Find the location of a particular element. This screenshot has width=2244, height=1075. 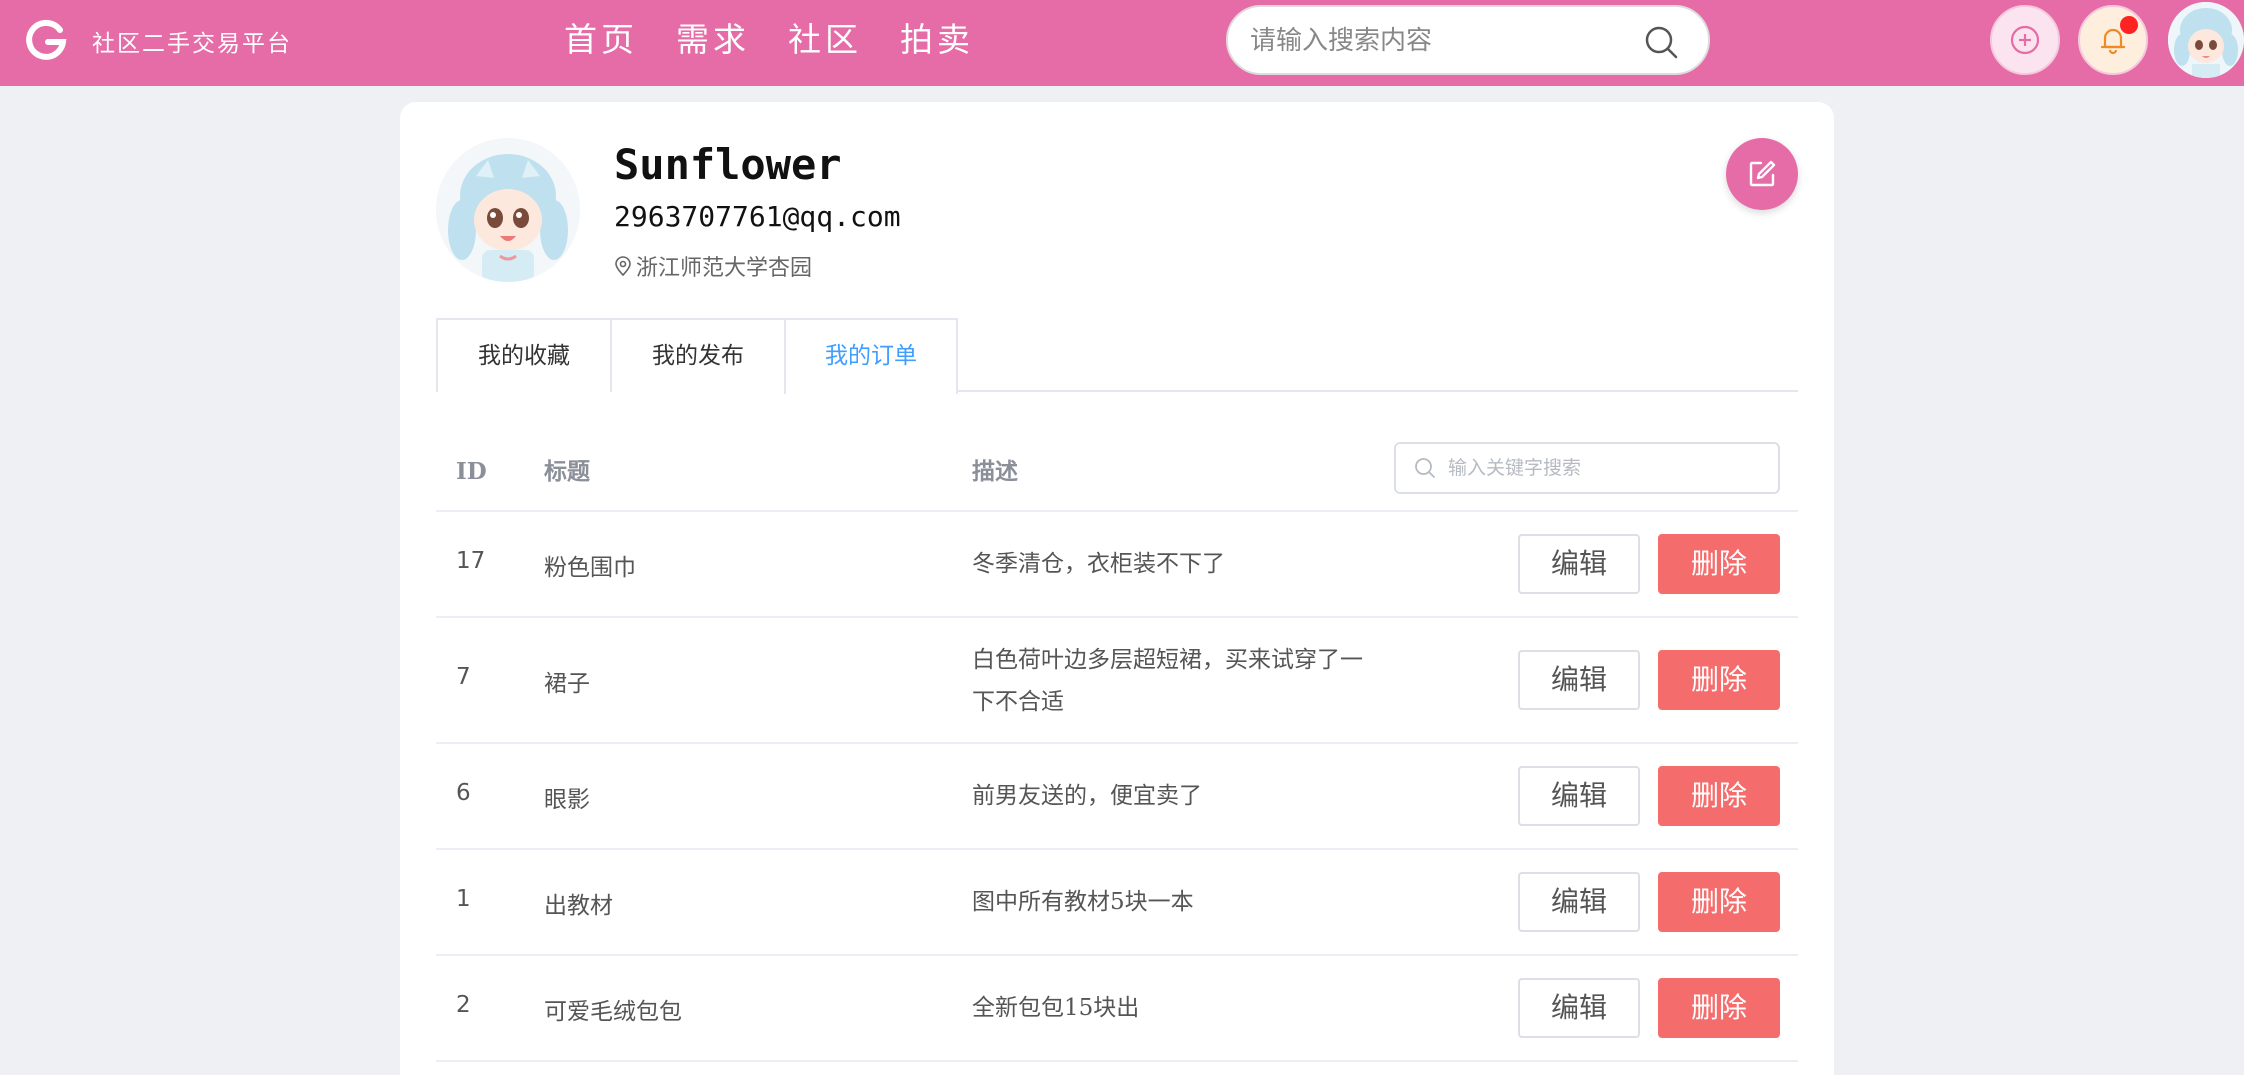

header-title: 标题 is located at coordinates (567, 471).